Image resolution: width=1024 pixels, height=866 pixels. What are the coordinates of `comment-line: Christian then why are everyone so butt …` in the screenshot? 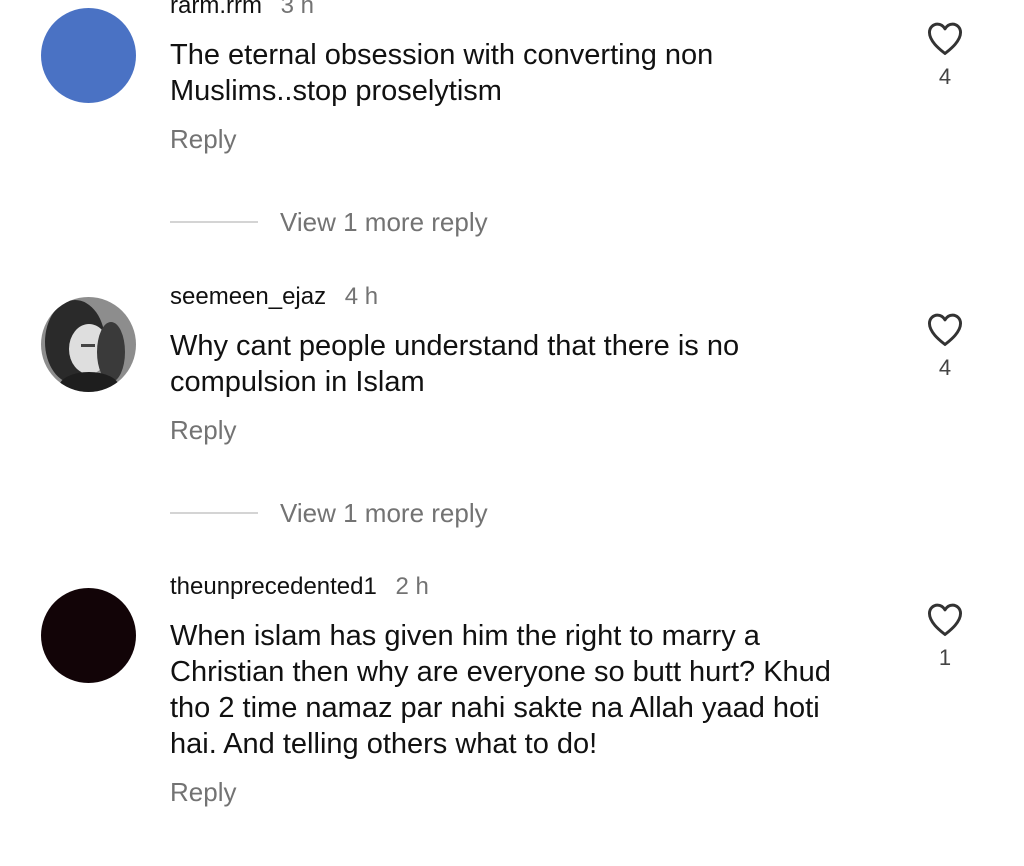 It's located at (500, 672).